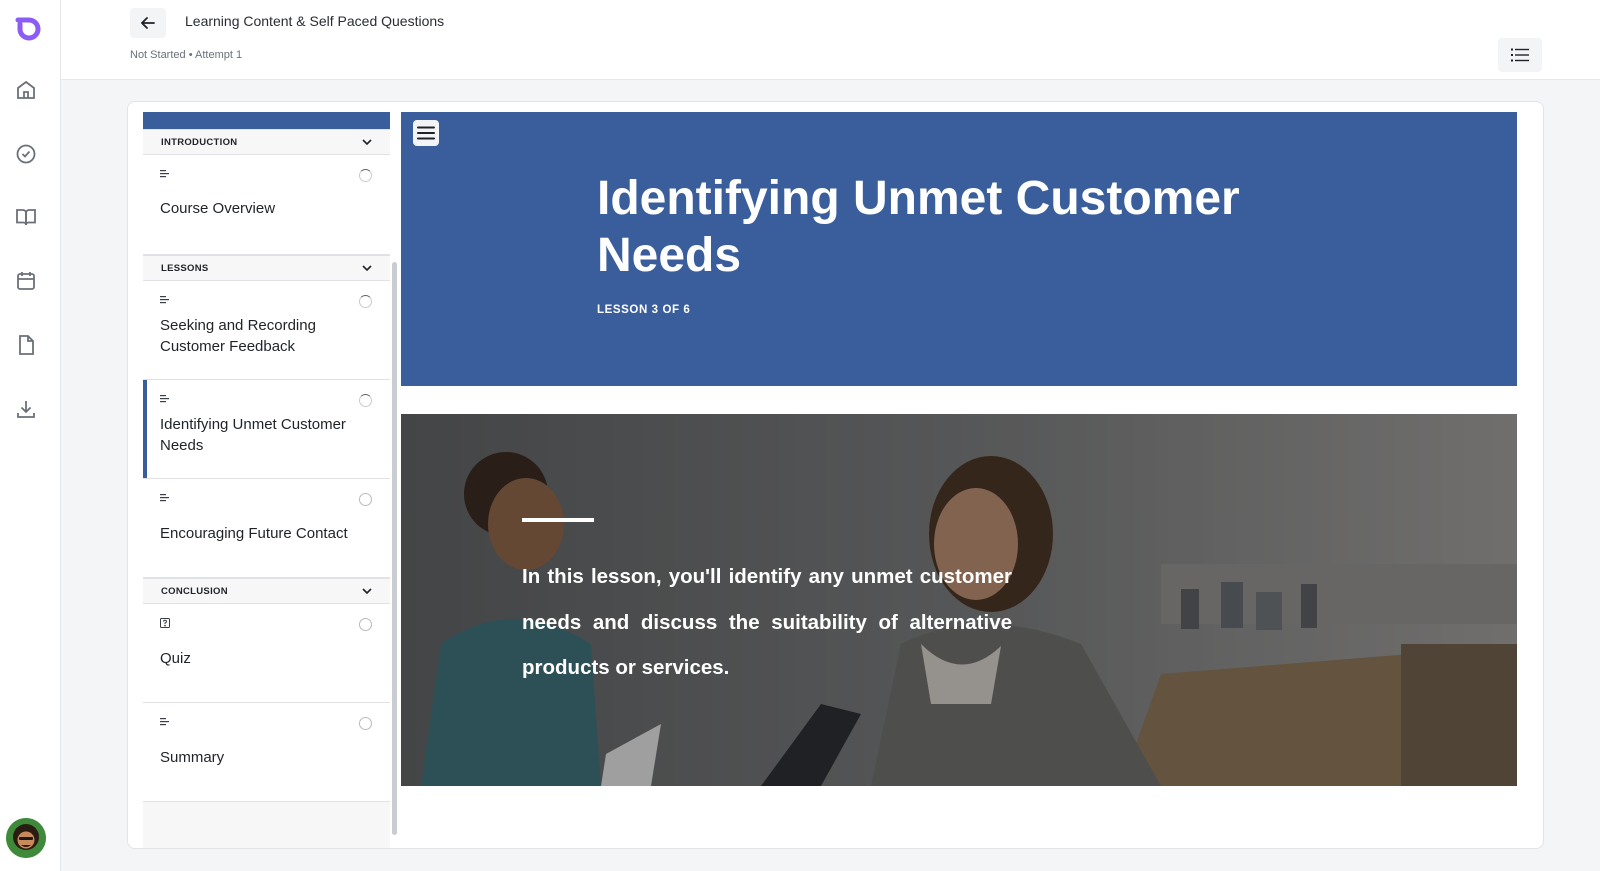  Describe the element at coordinates (26, 217) in the screenshot. I see `book-icon` at that location.